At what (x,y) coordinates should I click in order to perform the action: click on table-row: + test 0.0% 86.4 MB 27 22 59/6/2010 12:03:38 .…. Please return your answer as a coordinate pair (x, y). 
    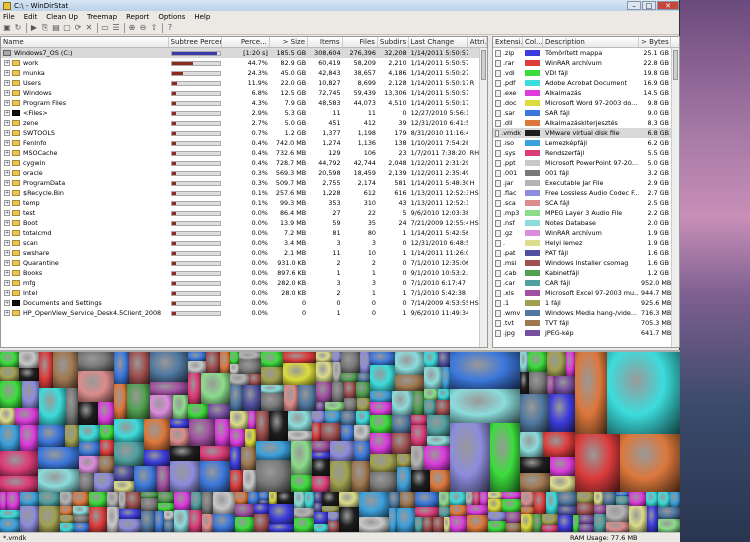
    Looking at the image, I should click on (244, 213).